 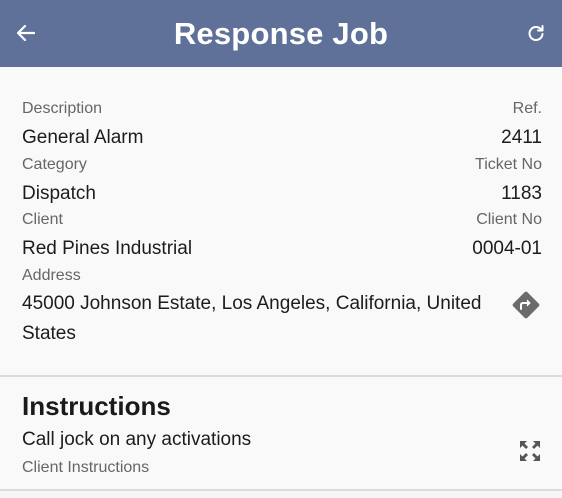 I want to click on expand-icon, so click(x=530, y=451).